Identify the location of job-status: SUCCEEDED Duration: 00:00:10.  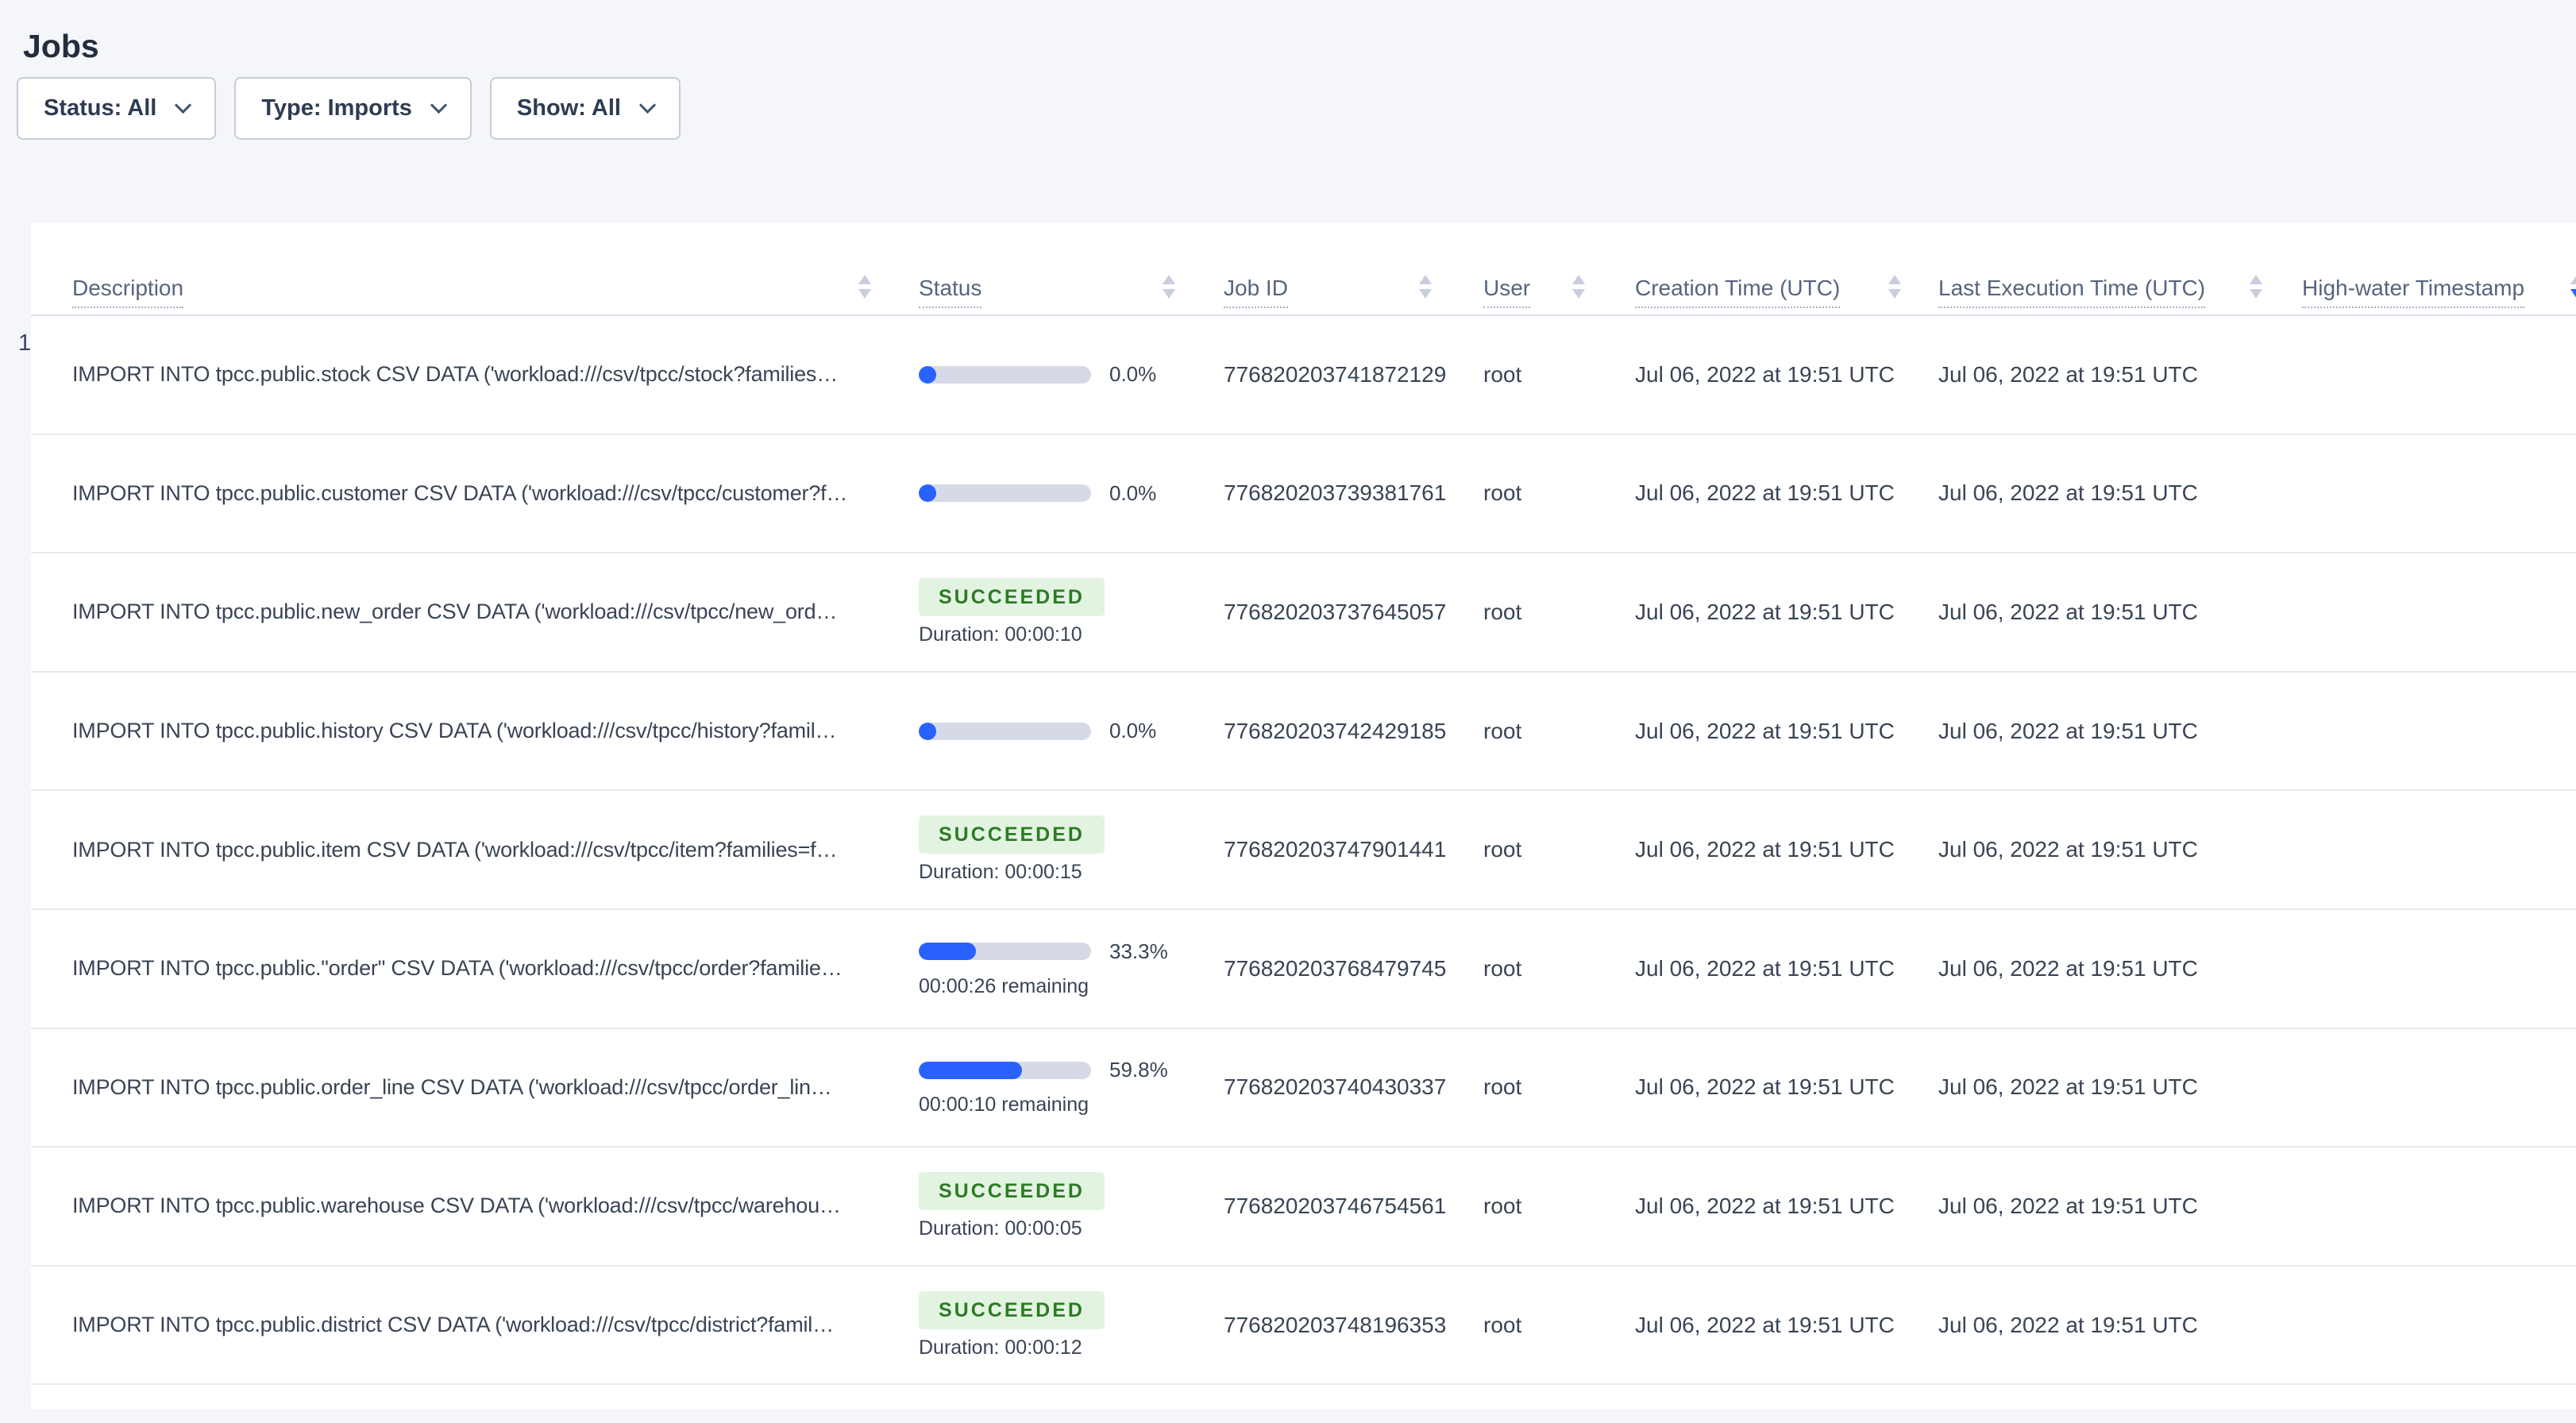
(1039, 611).